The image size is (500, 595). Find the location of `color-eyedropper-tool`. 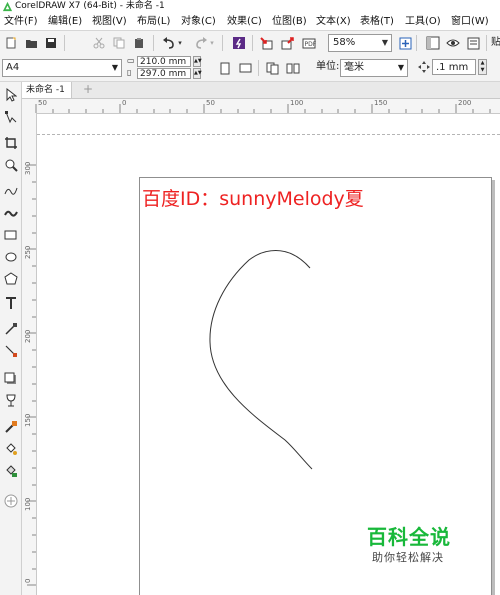

color-eyedropper-tool is located at coordinates (10, 426).